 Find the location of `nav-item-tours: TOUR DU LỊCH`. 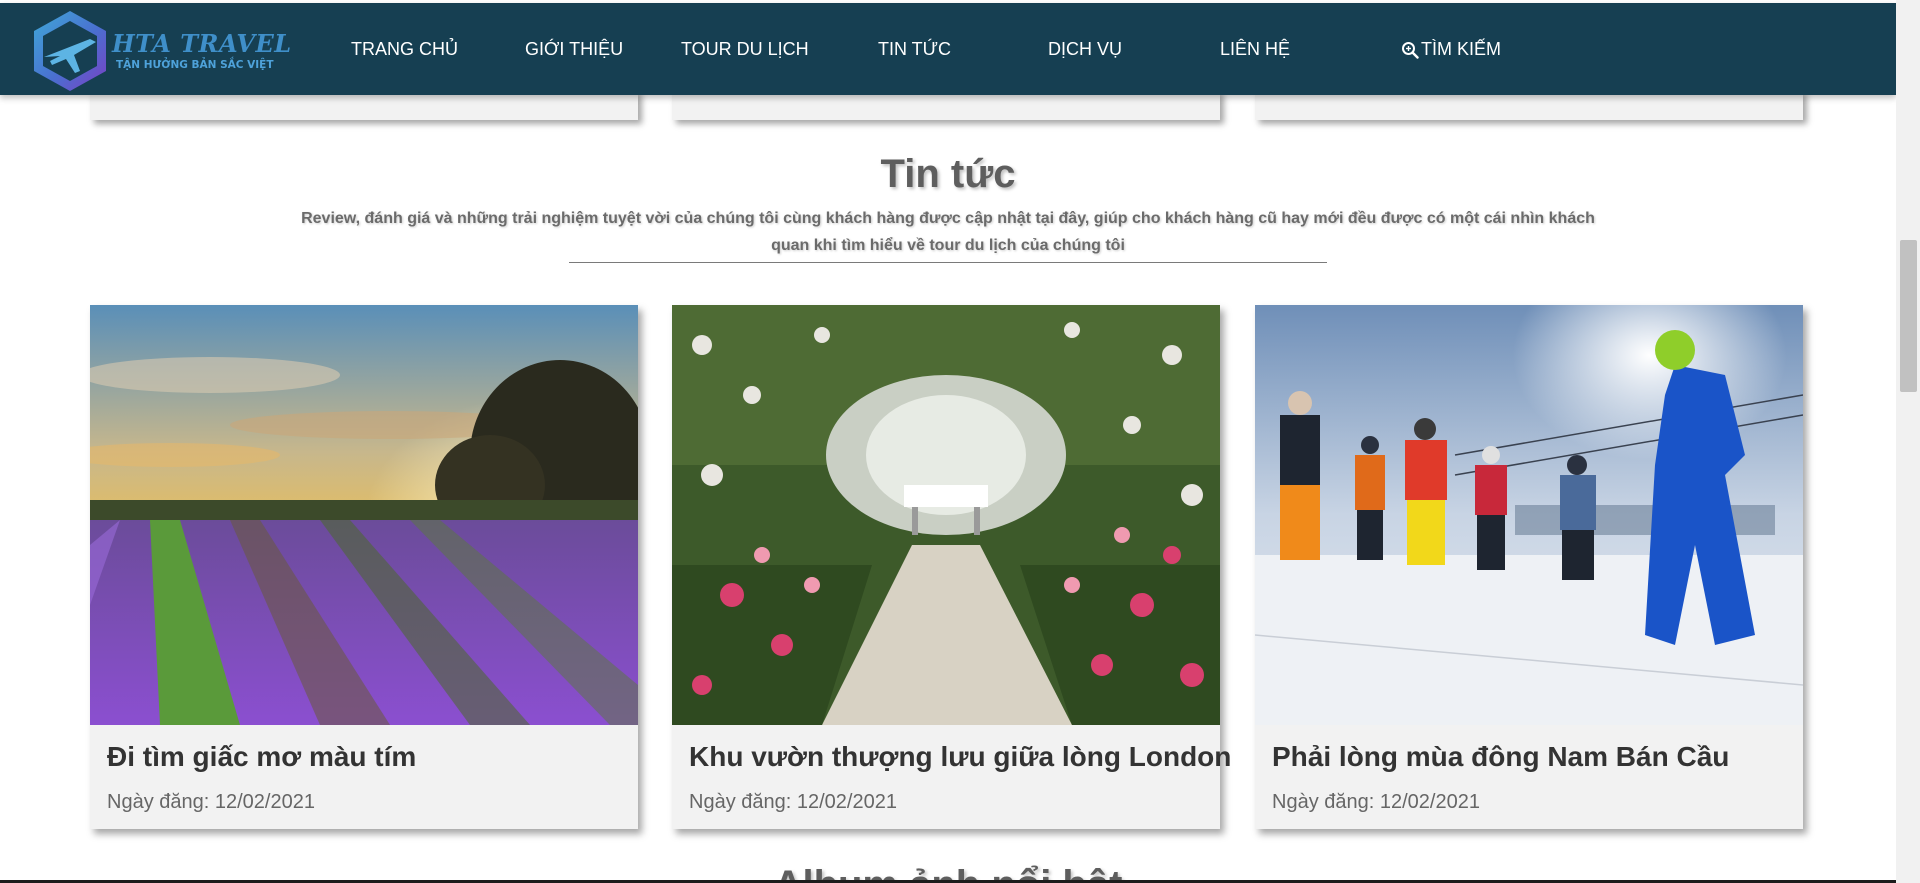

nav-item-tours: TOUR DU LỊCH is located at coordinates (745, 49).